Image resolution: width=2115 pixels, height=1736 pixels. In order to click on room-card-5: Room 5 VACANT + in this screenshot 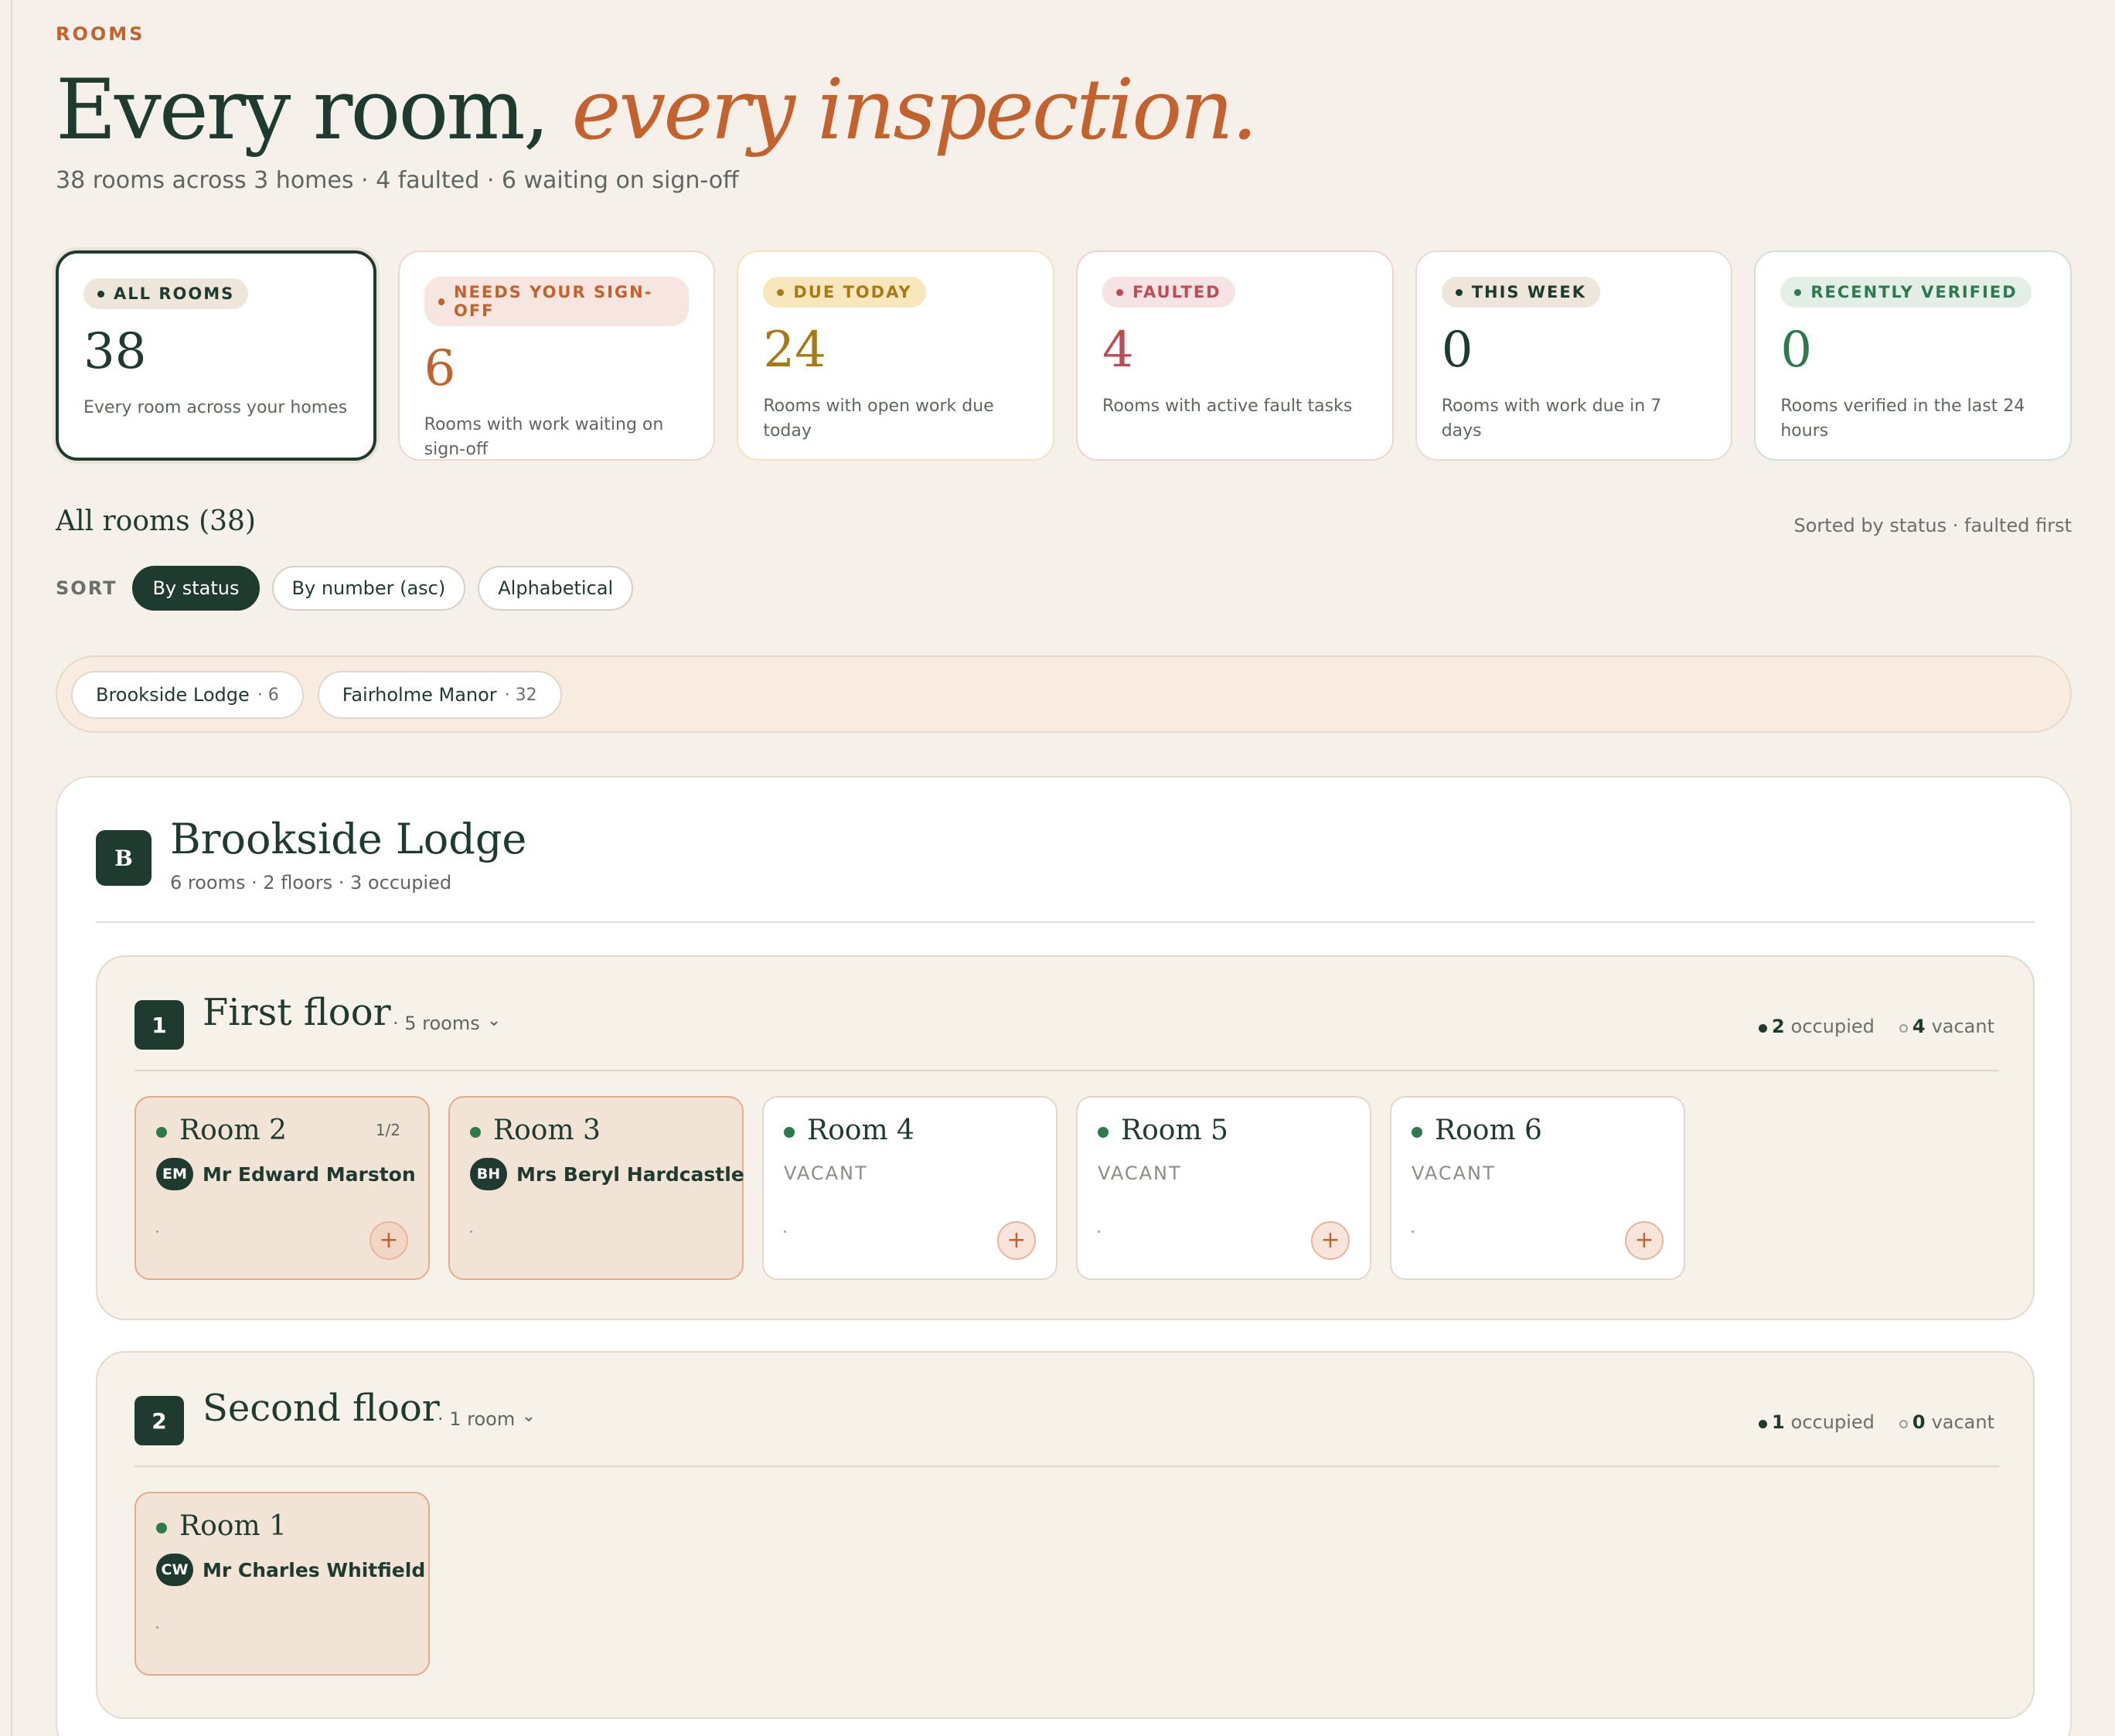, I will do `click(1223, 1188)`.